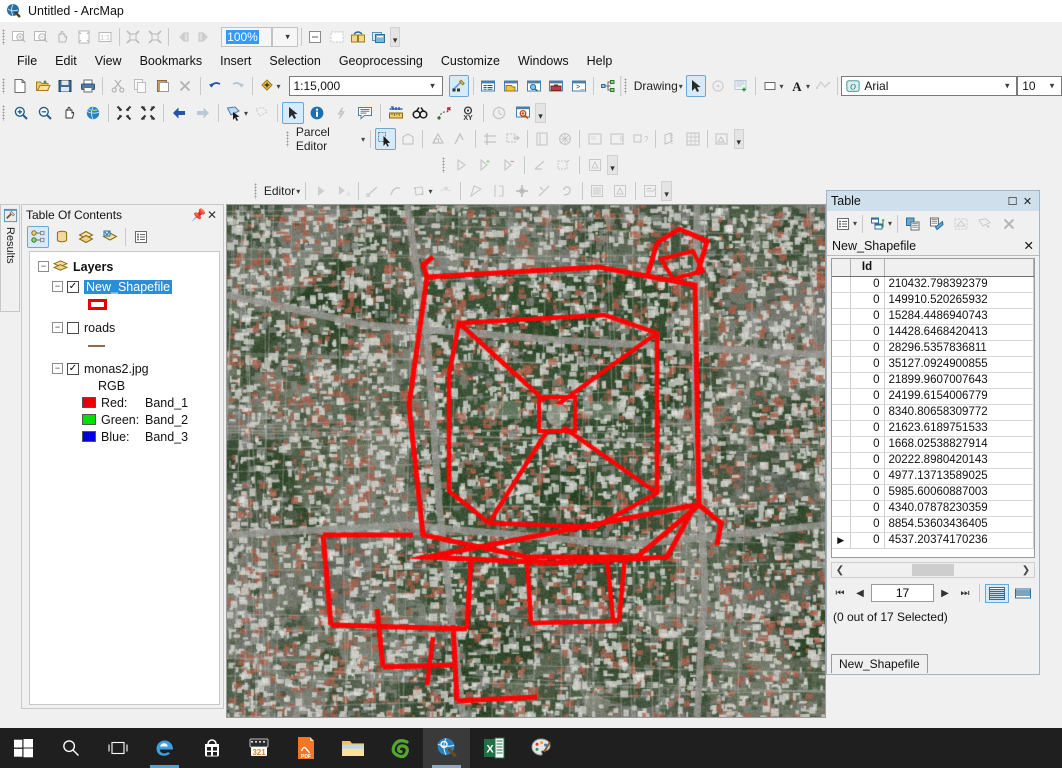 The height and width of the screenshot is (768, 1062). I want to click on cell-value: 21899.9607007643, so click(959, 380).